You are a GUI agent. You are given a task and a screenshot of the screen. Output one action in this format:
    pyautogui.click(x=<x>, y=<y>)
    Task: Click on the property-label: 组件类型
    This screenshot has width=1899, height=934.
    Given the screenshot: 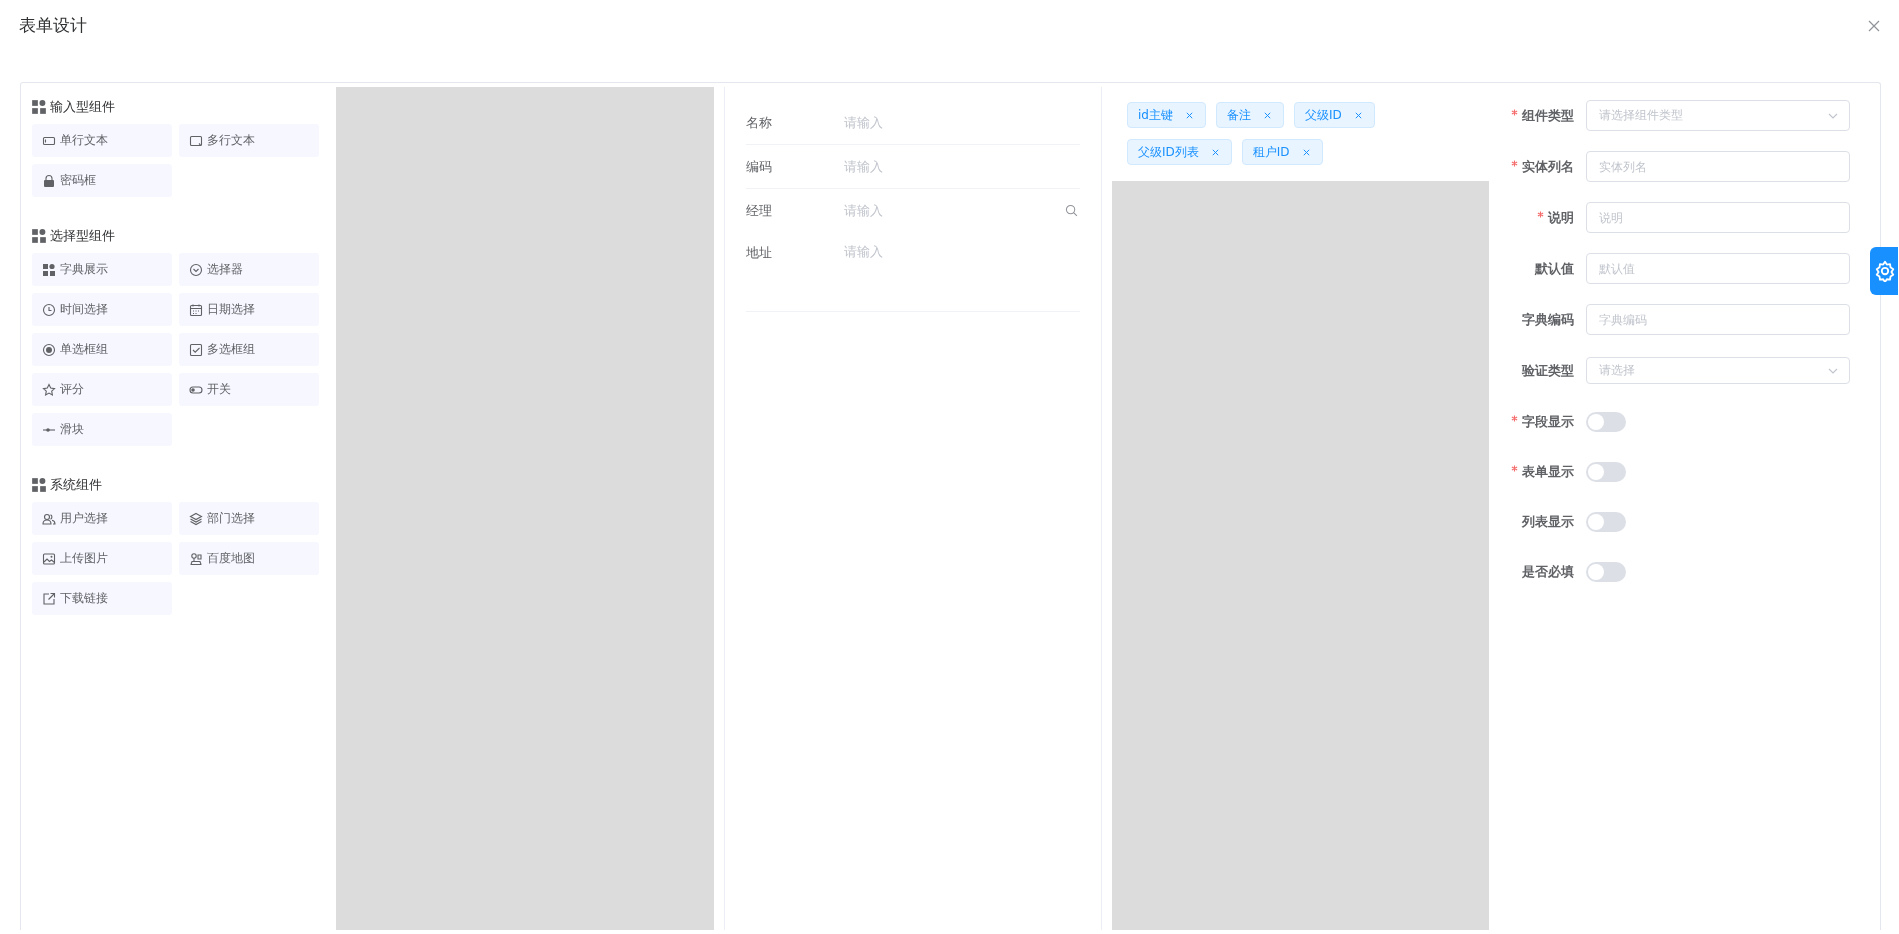 What is the action you would take?
    pyautogui.click(x=1548, y=115)
    